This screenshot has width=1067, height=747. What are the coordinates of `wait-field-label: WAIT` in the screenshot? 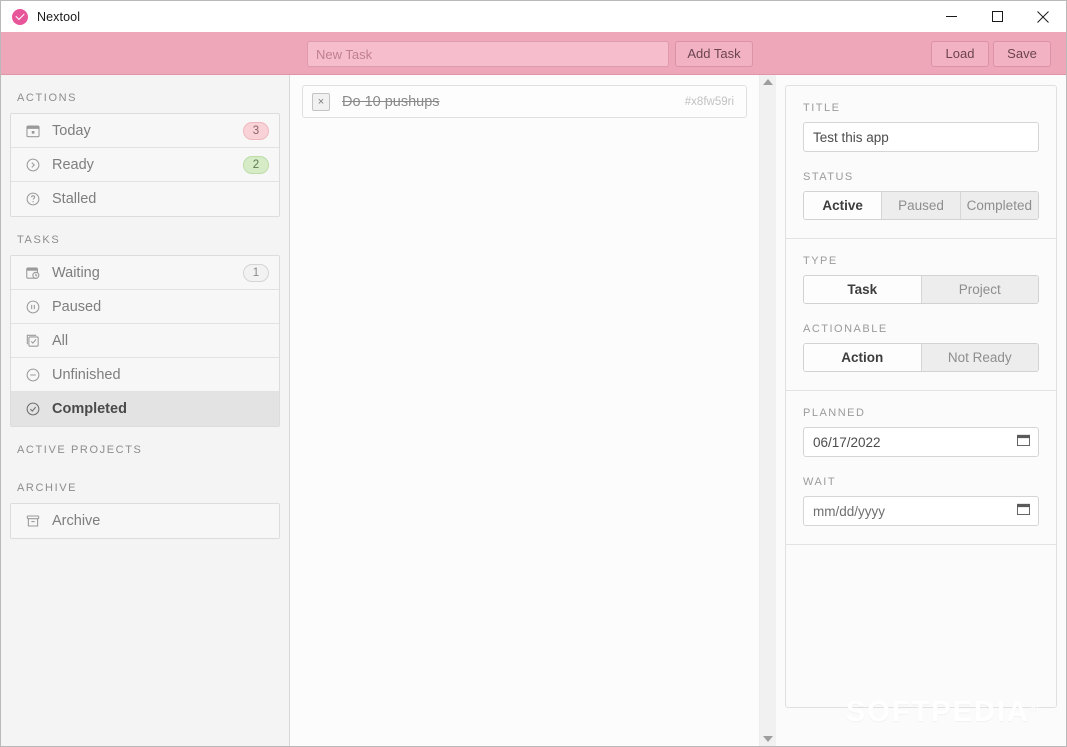 It's located at (820, 482).